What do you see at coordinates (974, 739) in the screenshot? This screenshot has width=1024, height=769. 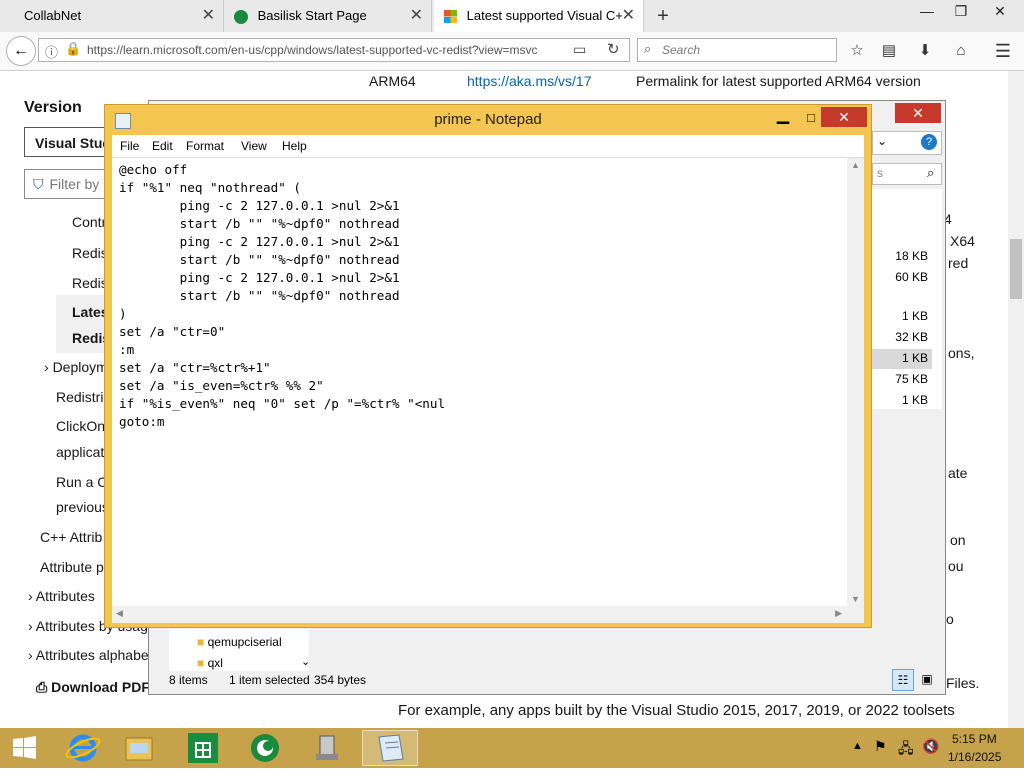 I see `clock-time: 5:15 PM` at bounding box center [974, 739].